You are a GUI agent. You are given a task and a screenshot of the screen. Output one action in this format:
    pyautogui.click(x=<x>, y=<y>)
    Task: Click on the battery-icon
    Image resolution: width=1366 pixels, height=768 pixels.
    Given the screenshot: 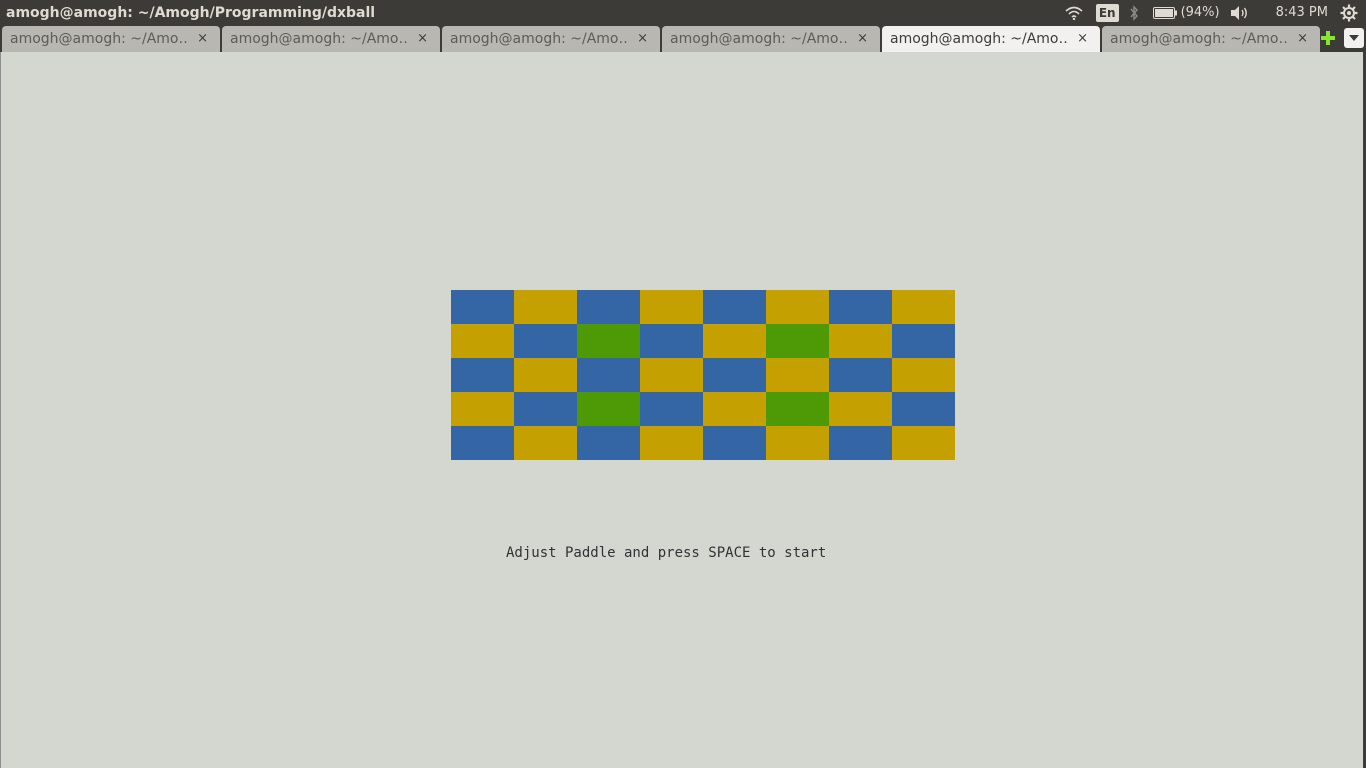 What is the action you would take?
    pyautogui.click(x=1165, y=12)
    